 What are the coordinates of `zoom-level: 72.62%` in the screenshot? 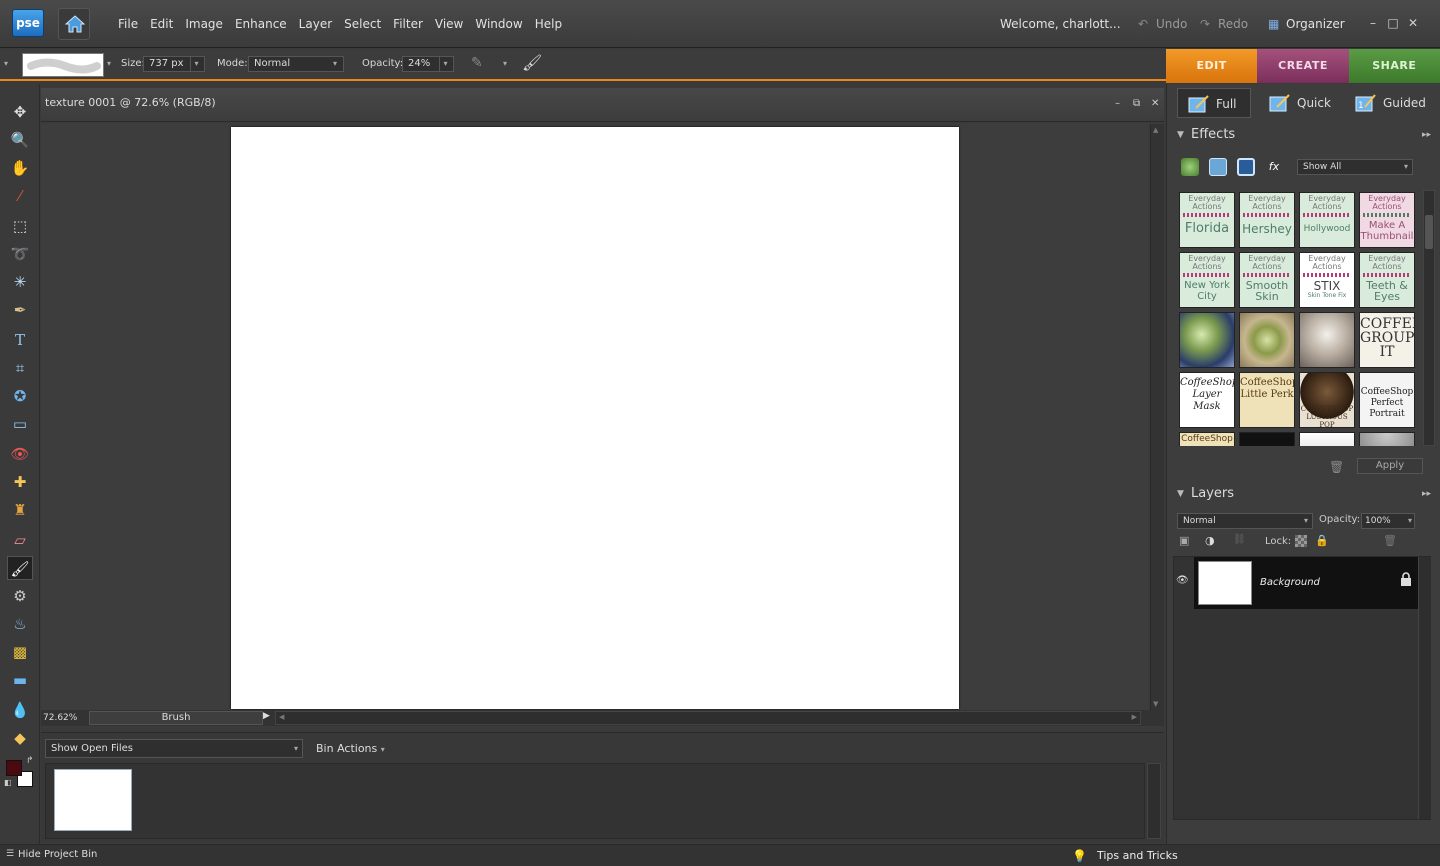 It's located at (60, 718).